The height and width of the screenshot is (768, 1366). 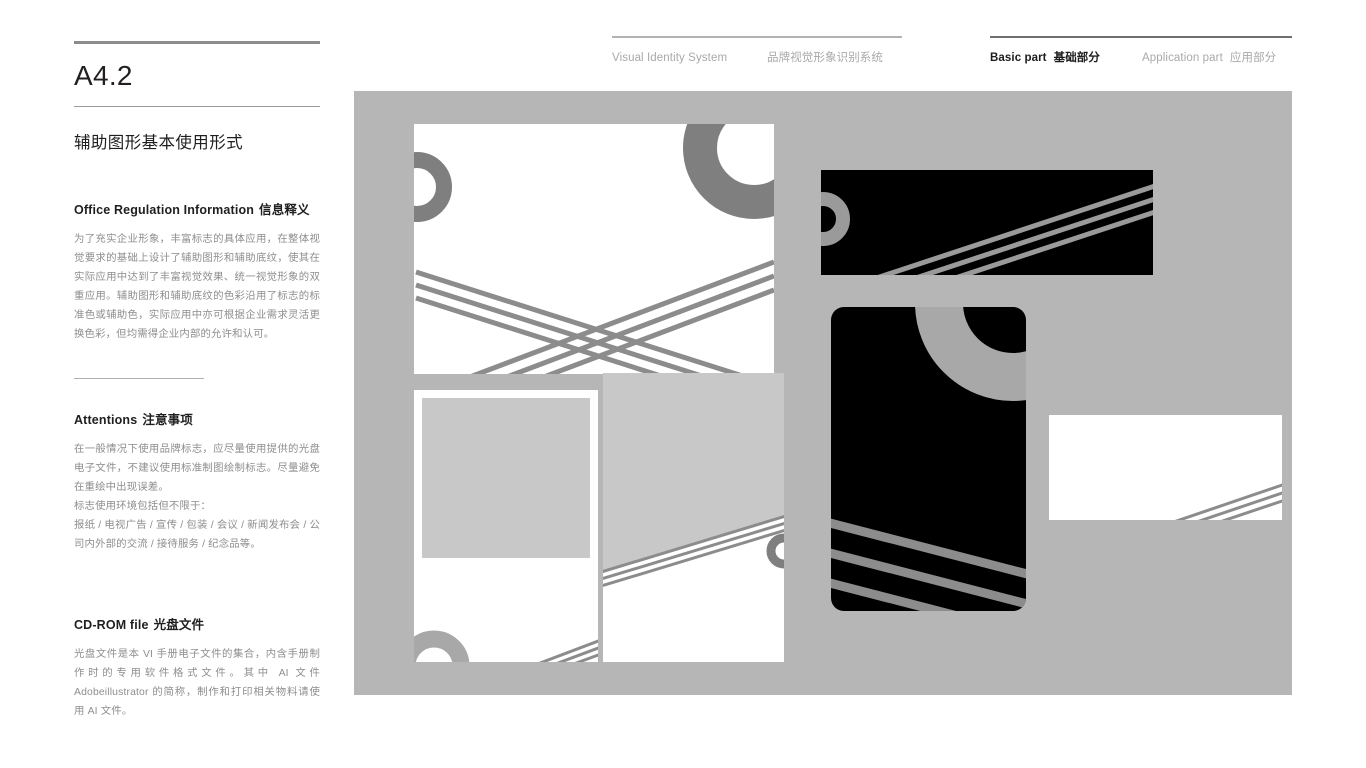 What do you see at coordinates (1018, 58) in the screenshot?
I see `header-tab-basic-part-en: Basic part` at bounding box center [1018, 58].